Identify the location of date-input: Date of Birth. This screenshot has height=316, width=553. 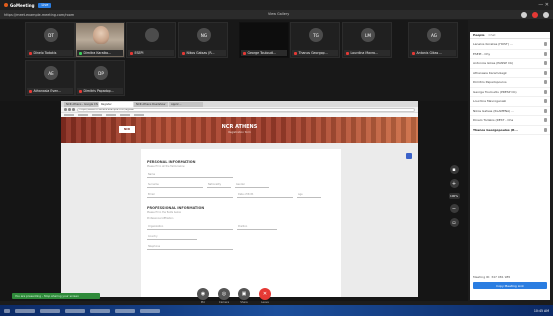
(265, 195).